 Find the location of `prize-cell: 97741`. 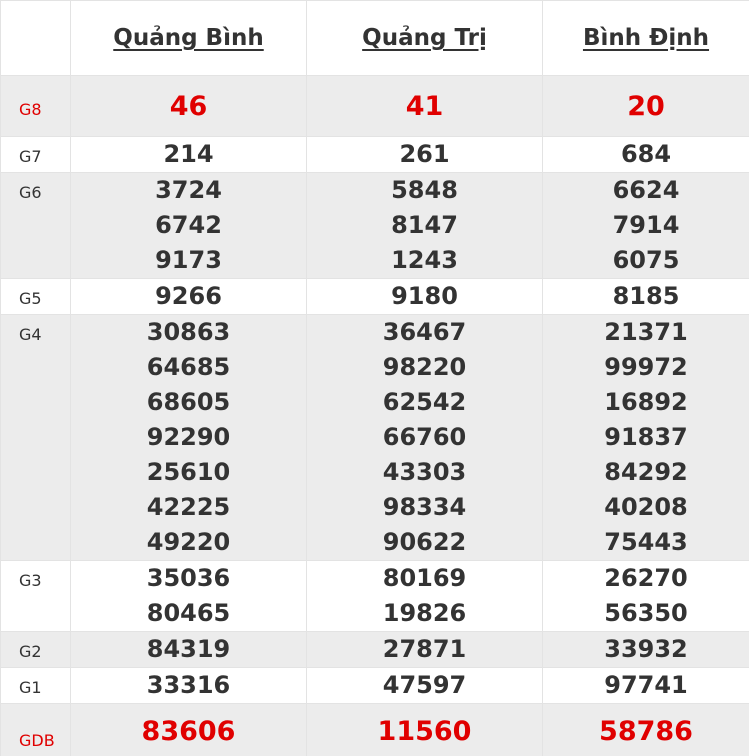

prize-cell: 97741 is located at coordinates (645, 685).